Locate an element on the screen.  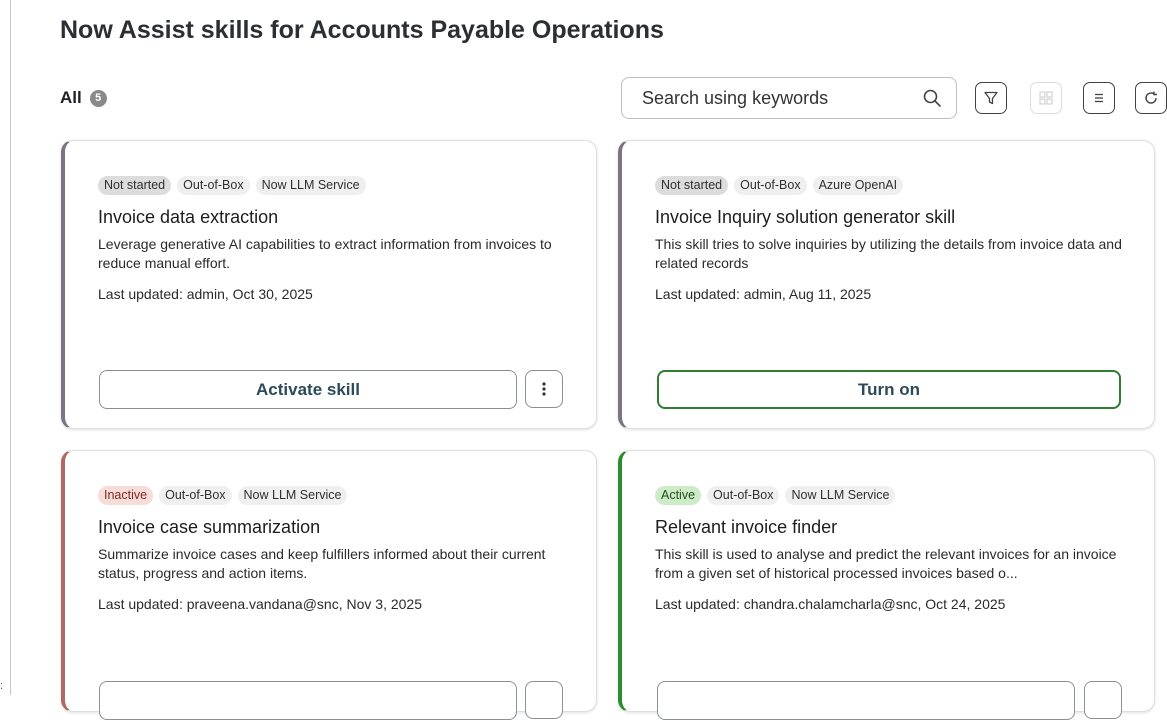
refresh-button is located at coordinates (1151, 98).